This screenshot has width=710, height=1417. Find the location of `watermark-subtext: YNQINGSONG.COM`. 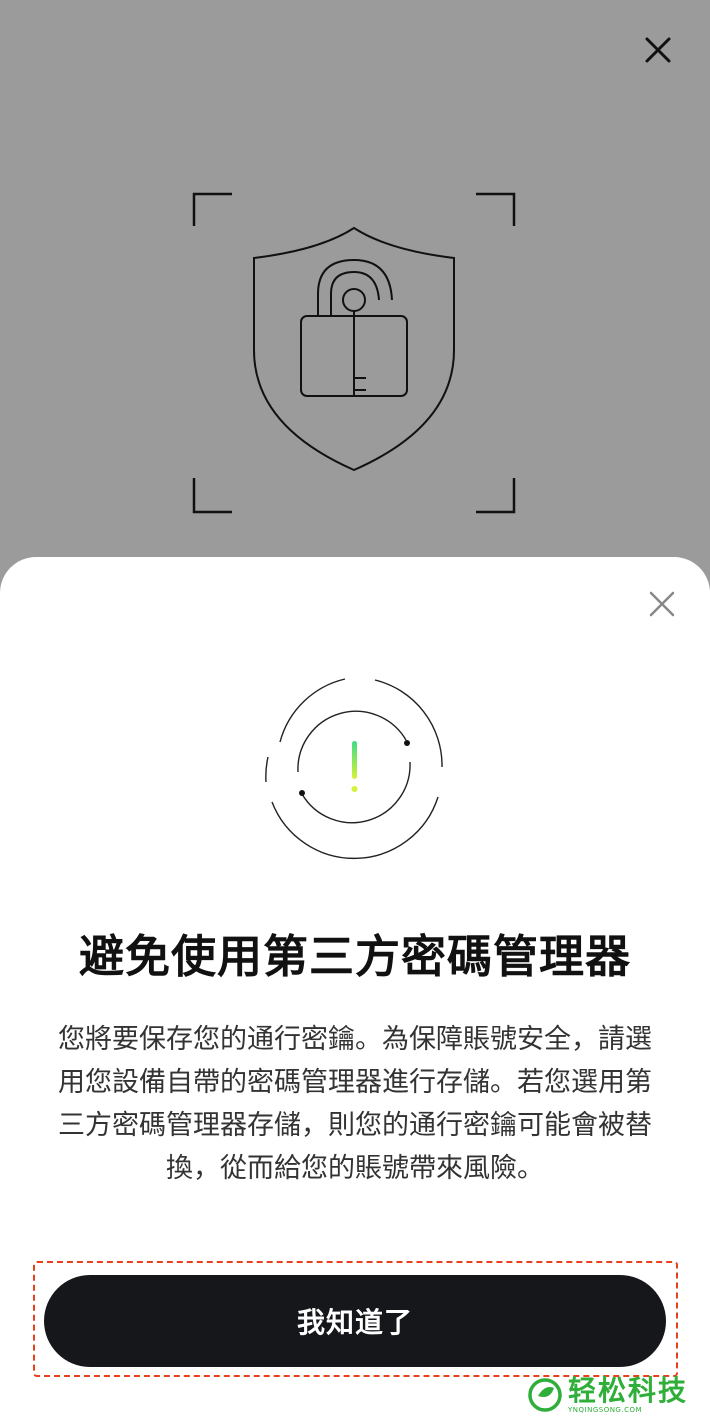

watermark-subtext: YNQINGSONG.COM is located at coordinates (605, 1410).